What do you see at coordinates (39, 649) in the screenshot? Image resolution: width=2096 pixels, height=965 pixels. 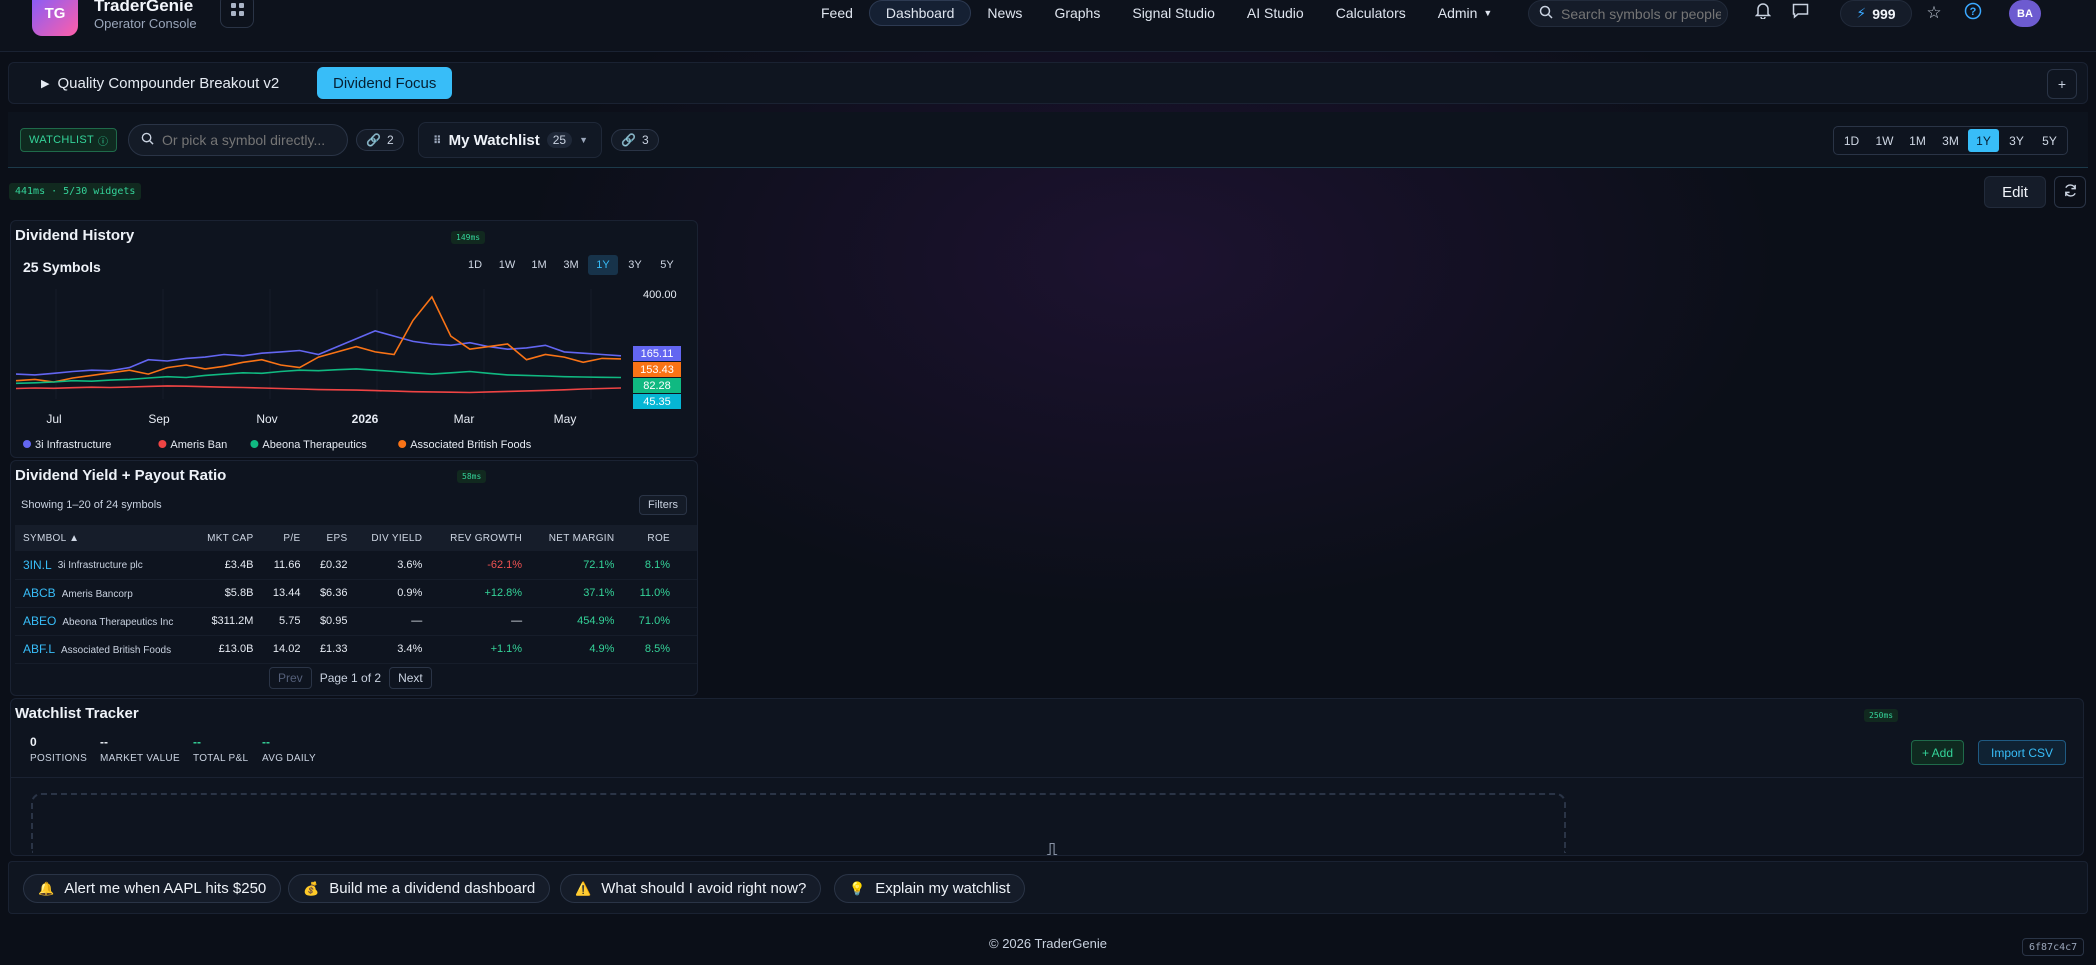 I see `symbol-ticker: ABF.L` at bounding box center [39, 649].